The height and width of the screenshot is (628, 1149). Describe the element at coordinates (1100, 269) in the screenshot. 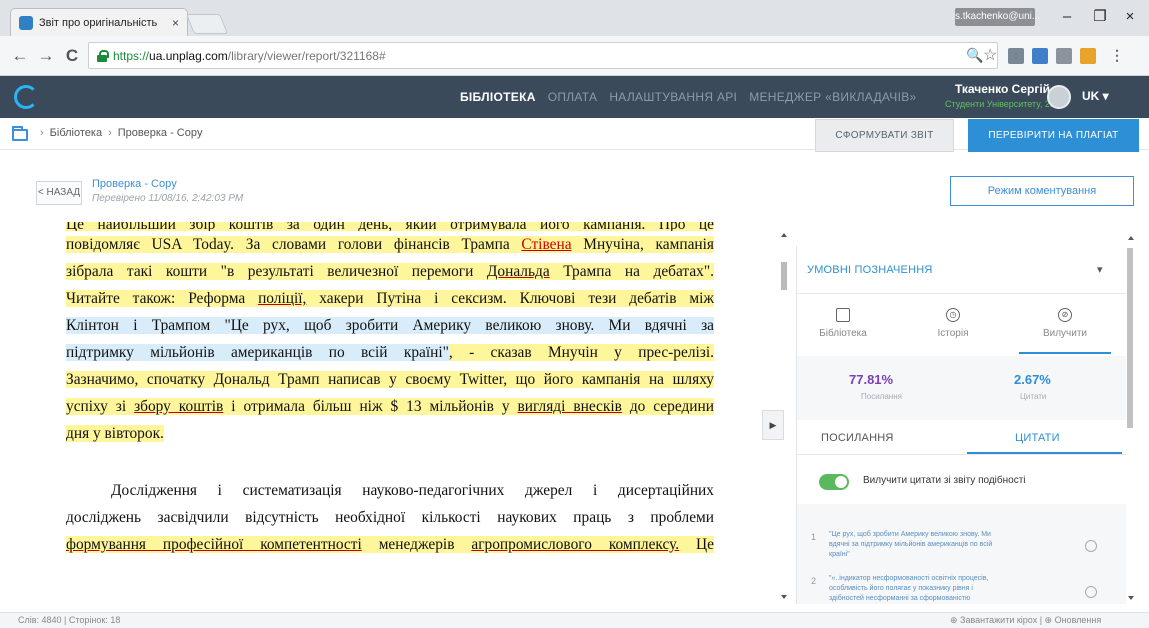

I see `chevron-down-icon: ▾` at that location.